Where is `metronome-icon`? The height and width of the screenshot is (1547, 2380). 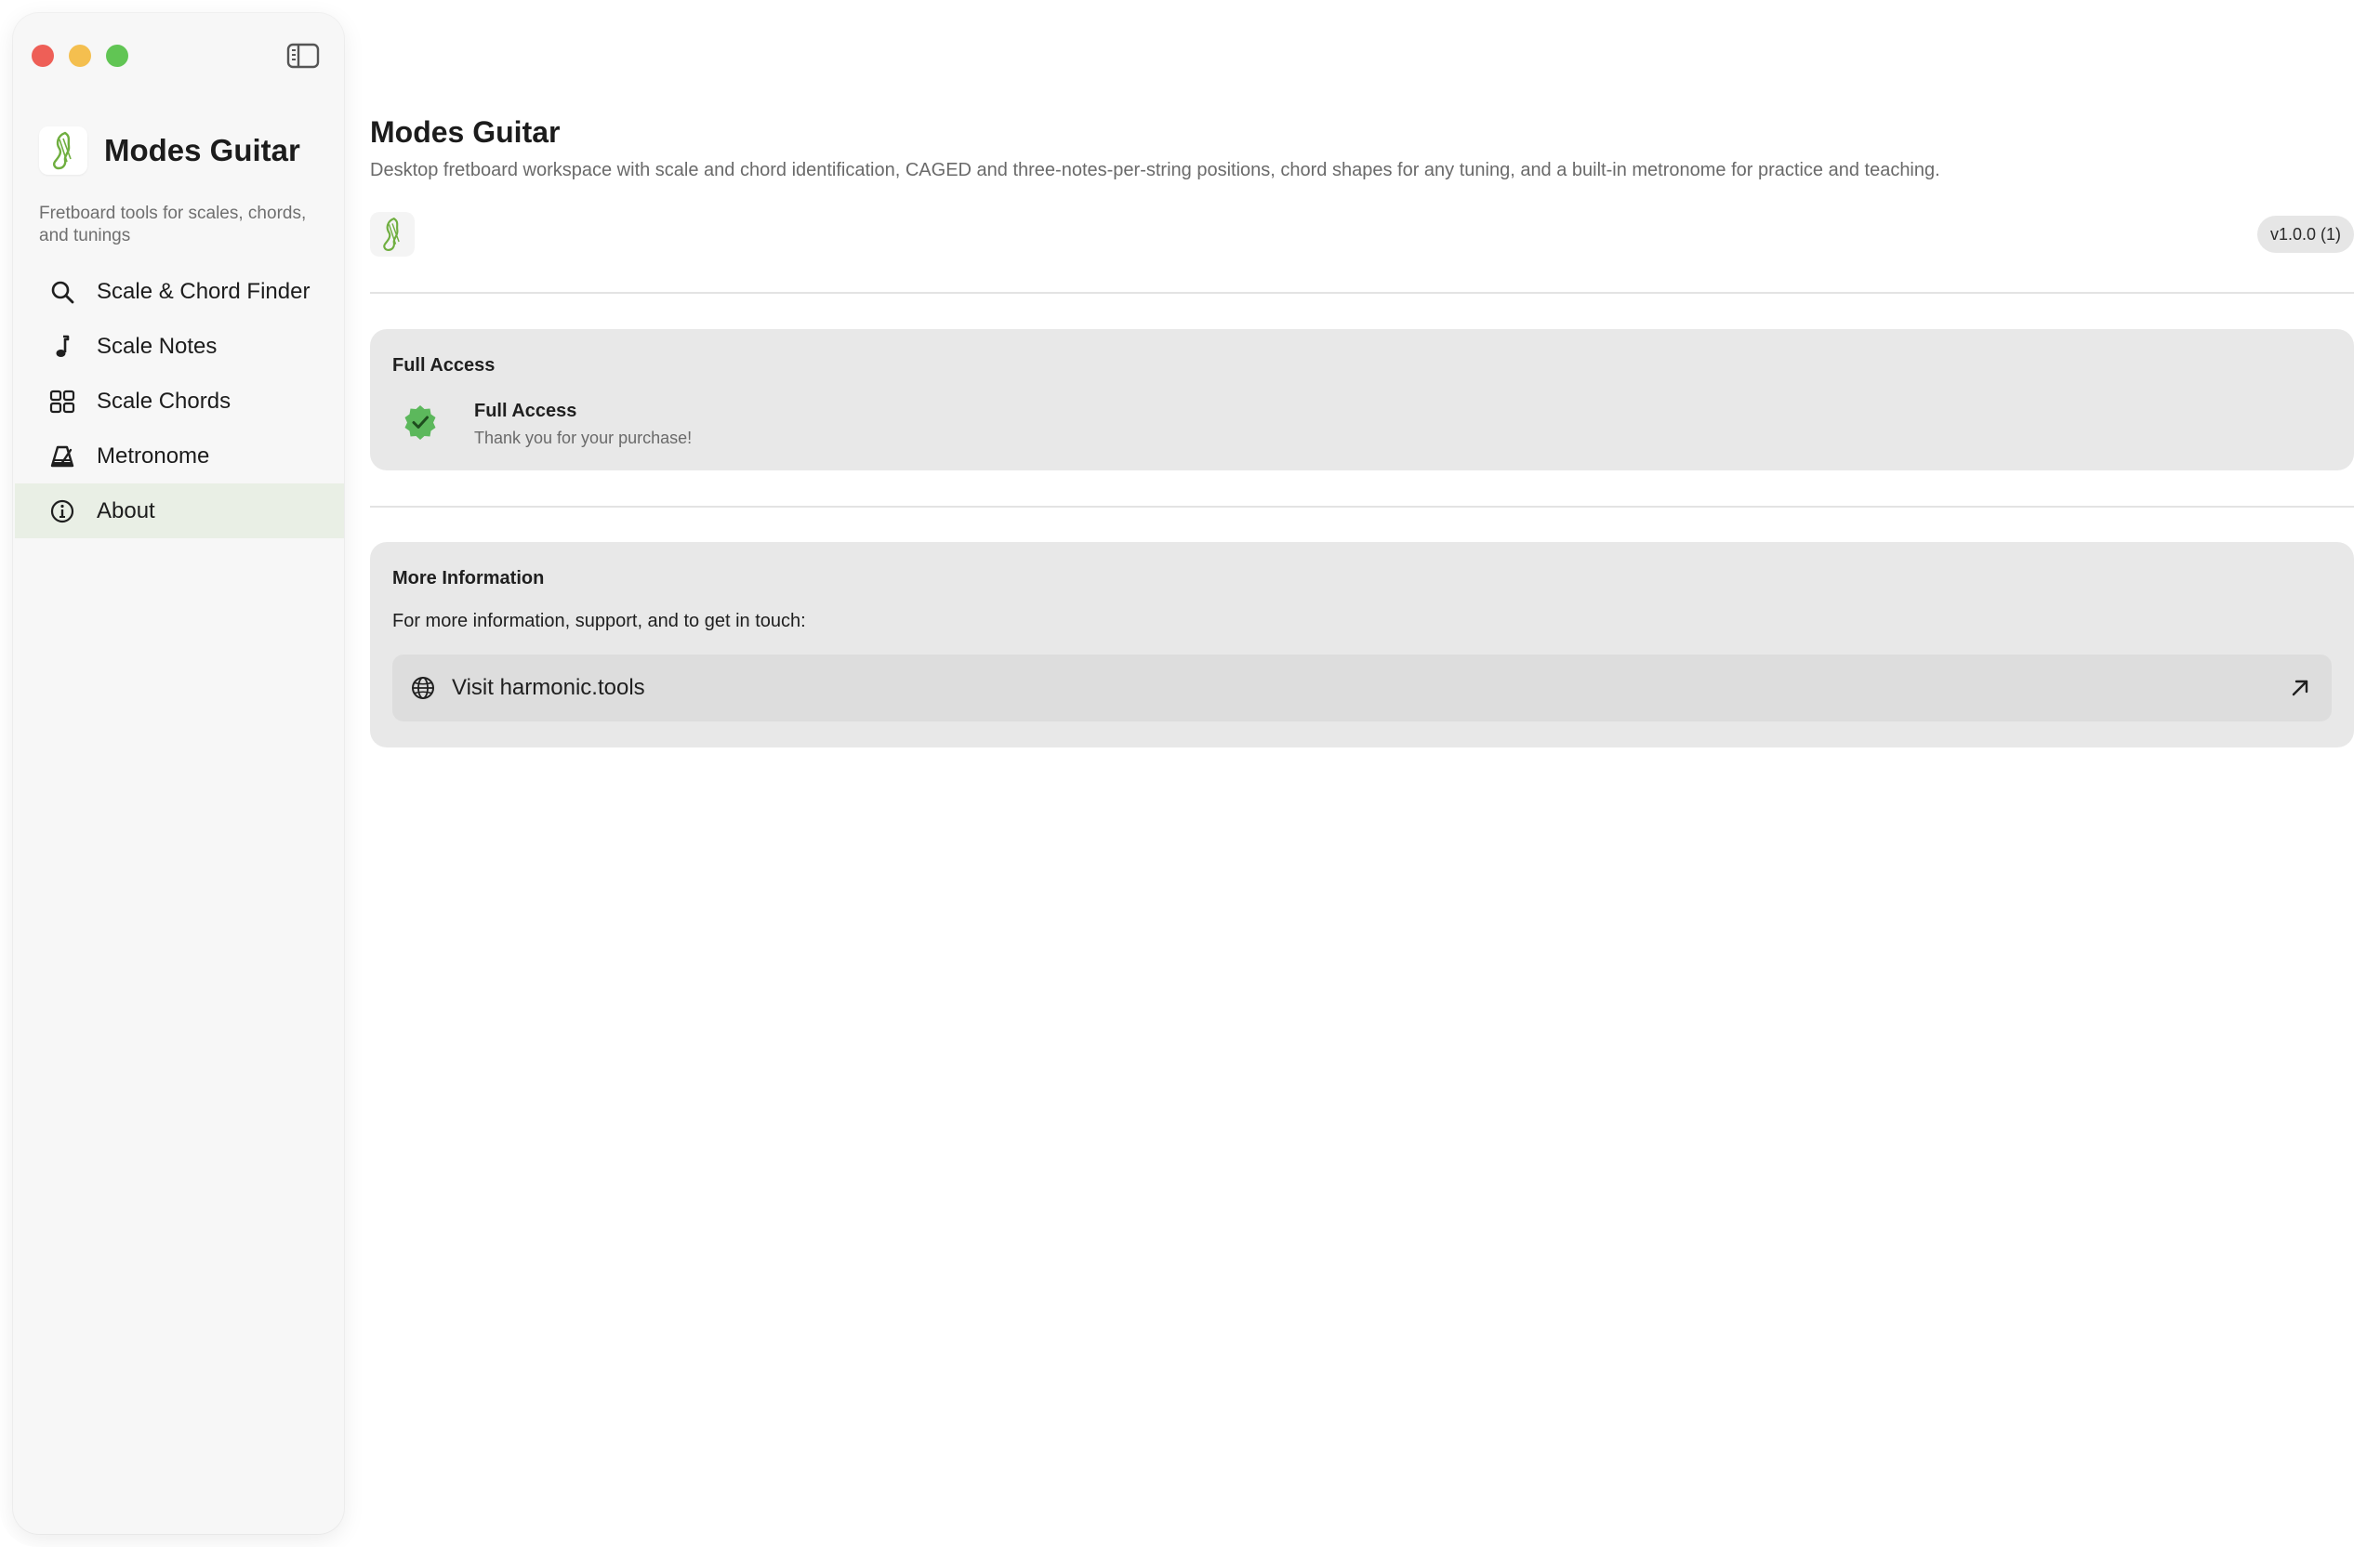 metronome-icon is located at coordinates (62, 456).